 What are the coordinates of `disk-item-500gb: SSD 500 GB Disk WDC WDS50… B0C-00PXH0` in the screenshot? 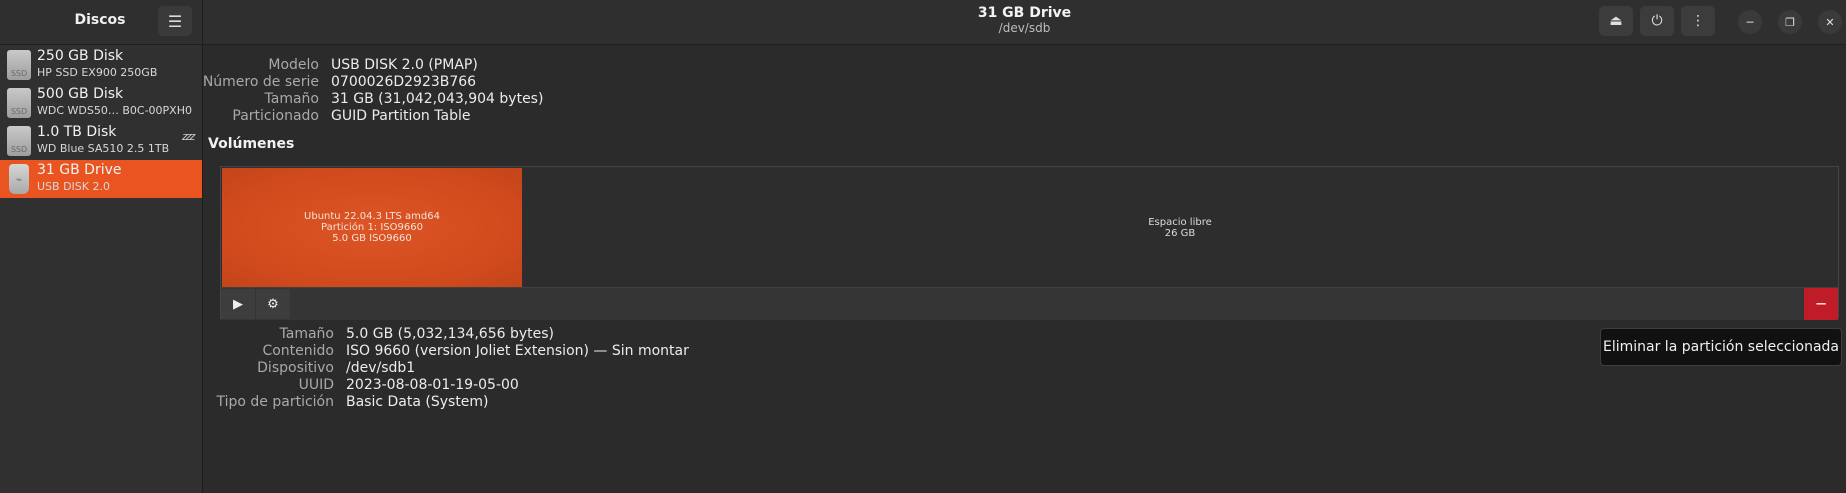 It's located at (101, 103).